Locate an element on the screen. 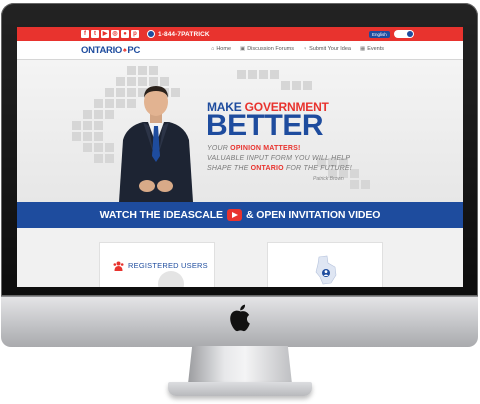 This screenshot has width=480, height=404. video-banner-left-text: WATCH THE IDEASCALE is located at coordinates (161, 215).